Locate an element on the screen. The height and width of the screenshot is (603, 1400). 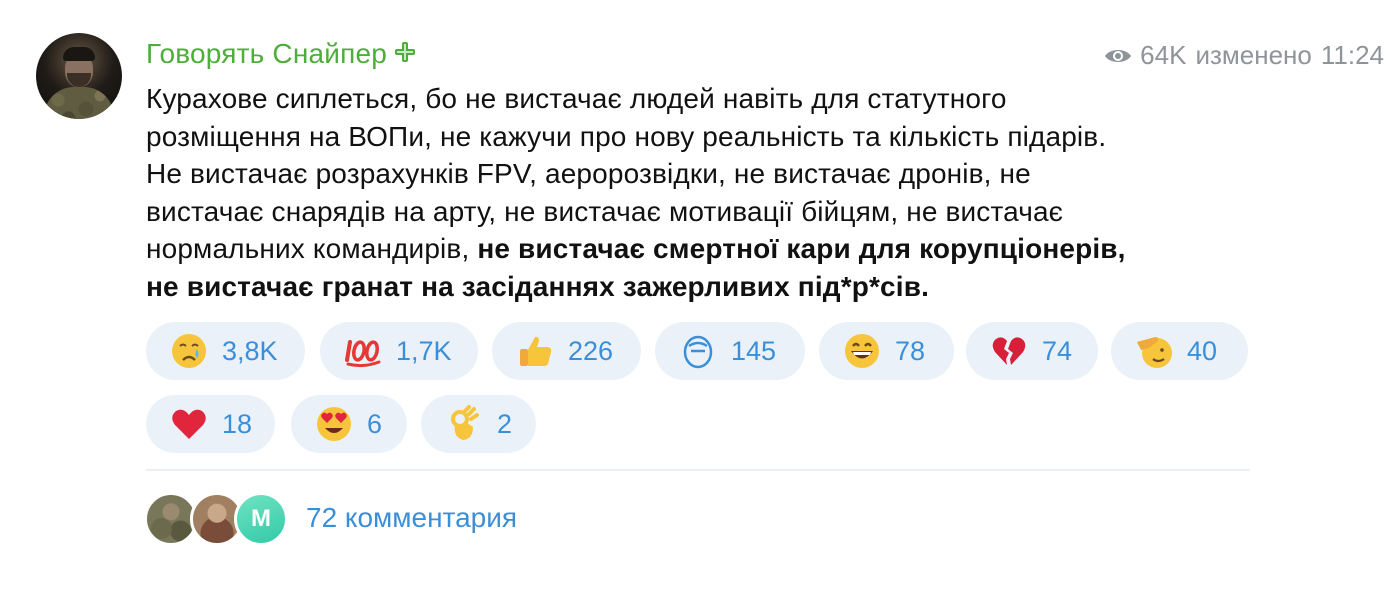
comments-button: M 72 комментария is located at coordinates (445, 520).